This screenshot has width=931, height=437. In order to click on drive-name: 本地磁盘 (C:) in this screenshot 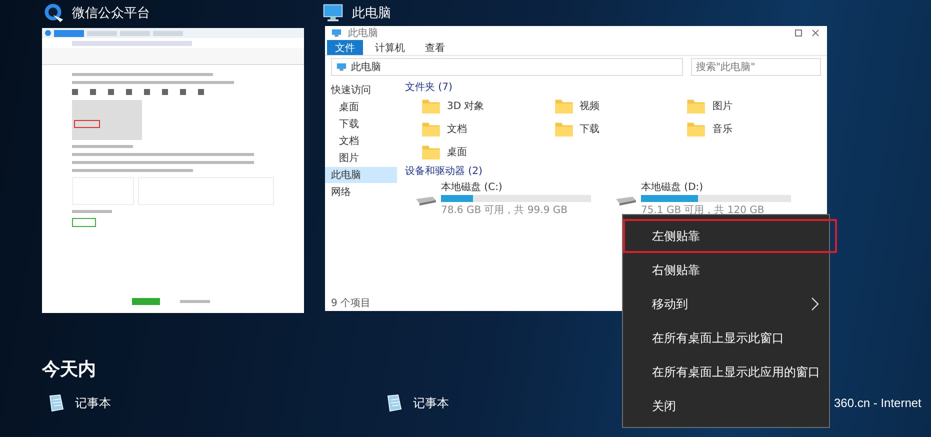, I will do `click(516, 187)`.